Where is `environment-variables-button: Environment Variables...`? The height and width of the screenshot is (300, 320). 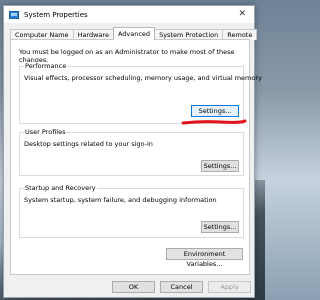 environment-variables-button: Environment Variables... is located at coordinates (204, 258).